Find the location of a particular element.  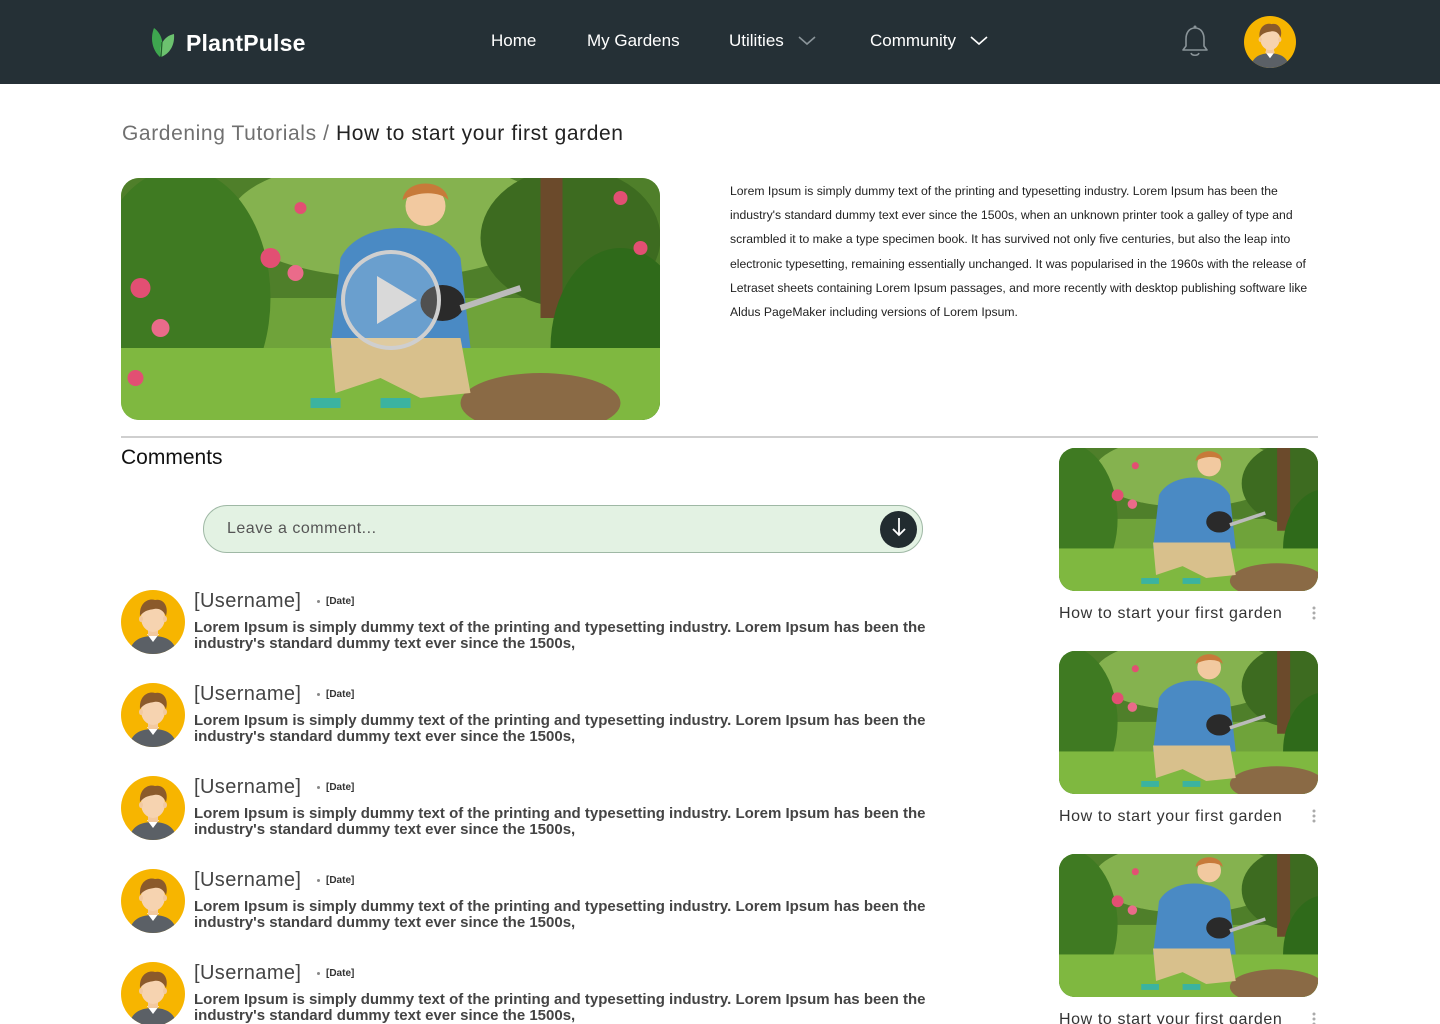

nav-my-gardens-label: My Gardens is located at coordinates (633, 40).